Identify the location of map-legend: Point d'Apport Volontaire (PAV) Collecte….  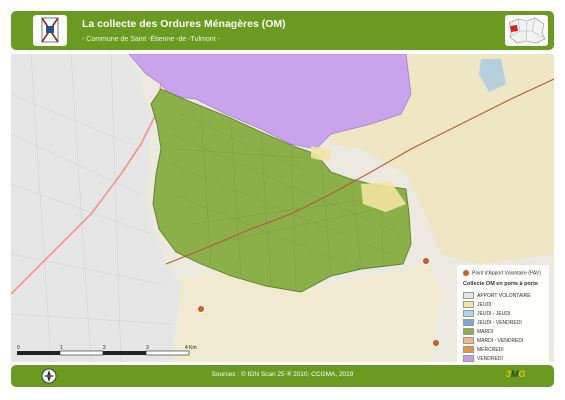
(503, 313).